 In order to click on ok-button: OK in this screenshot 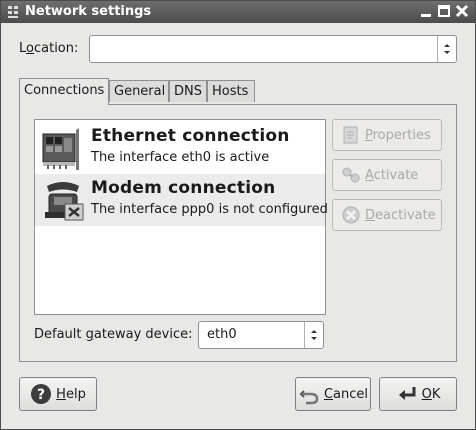, I will do `click(418, 394)`.